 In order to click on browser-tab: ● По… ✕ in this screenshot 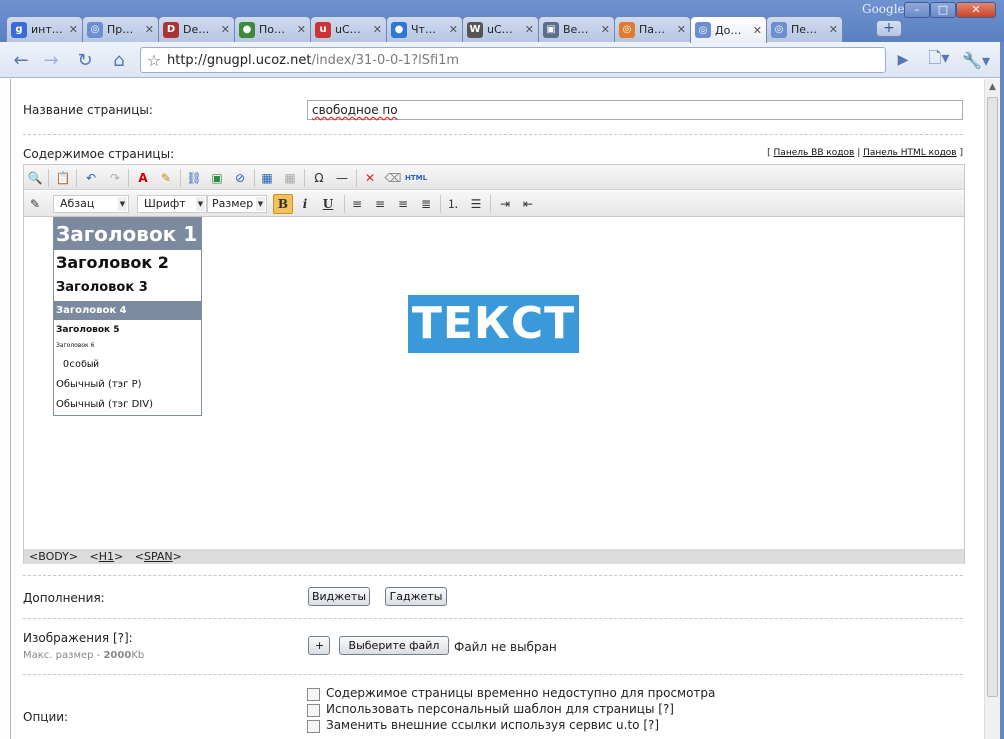, I will do `click(272, 29)`.